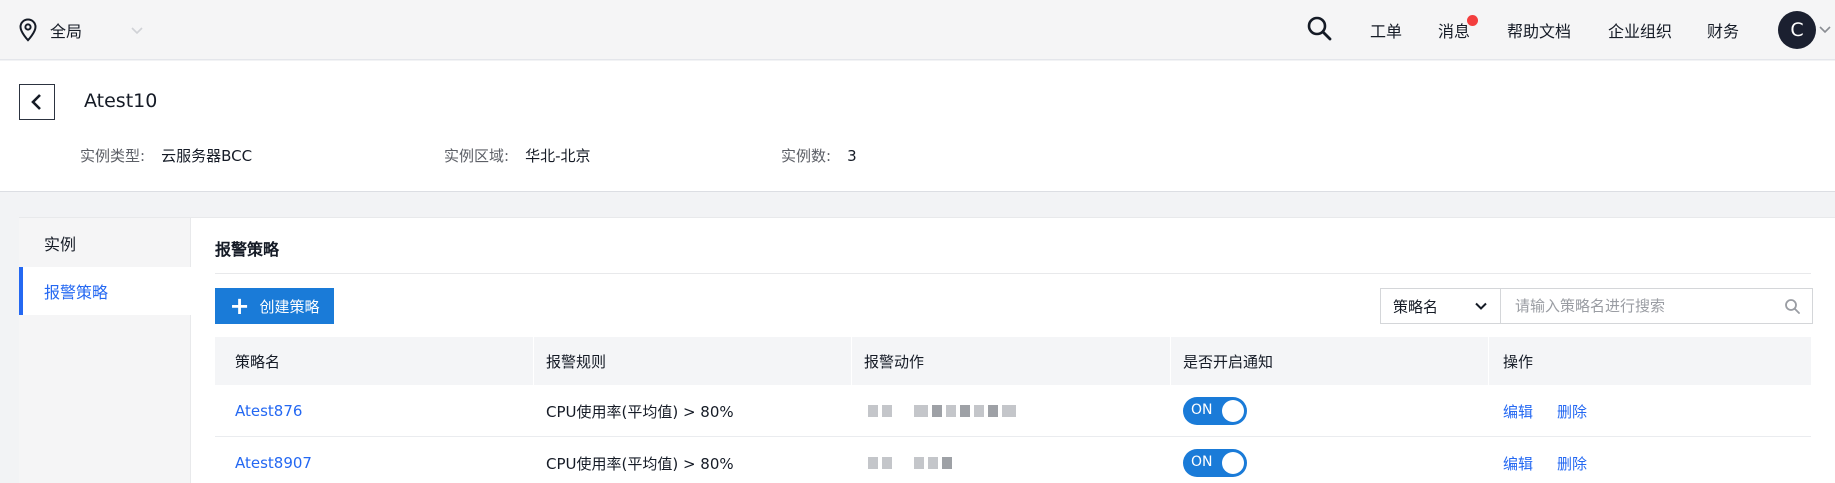  Describe the element at coordinates (113, 156) in the screenshot. I see `instance-type-label: 实例类型:` at that location.